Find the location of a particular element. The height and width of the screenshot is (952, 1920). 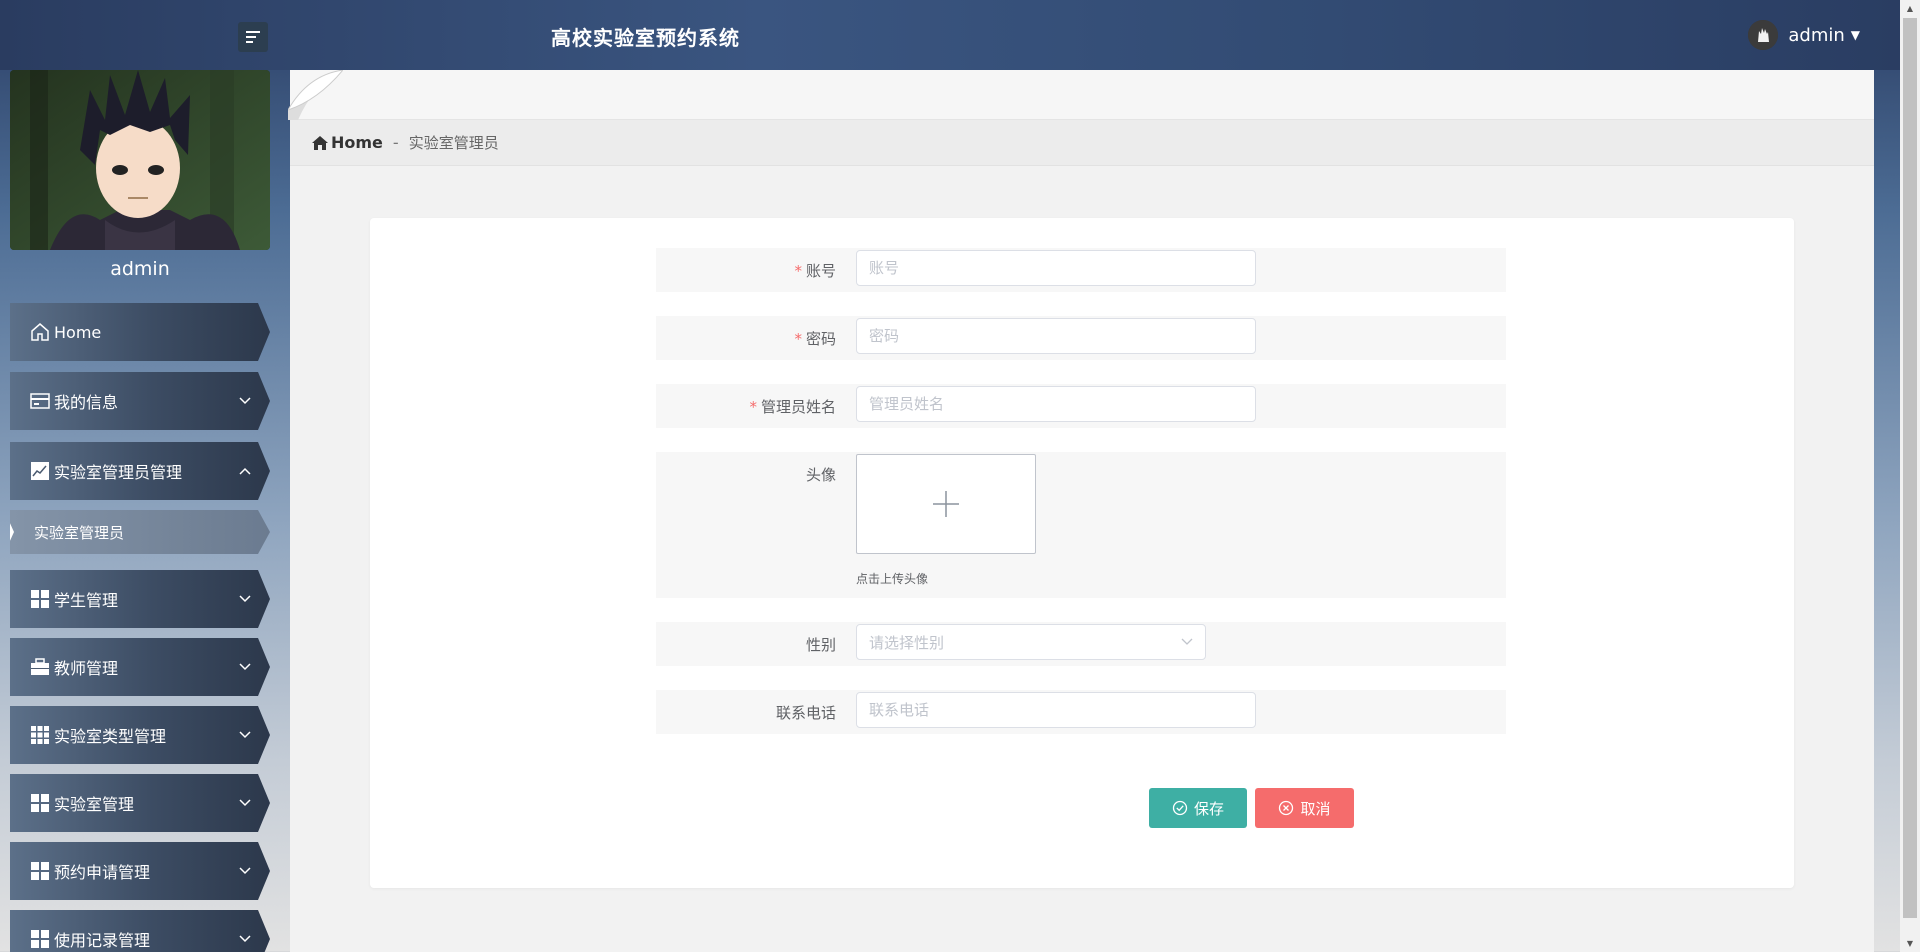

sidebar-item-lab-mgmt: 实验室管理 is located at coordinates (140, 803).